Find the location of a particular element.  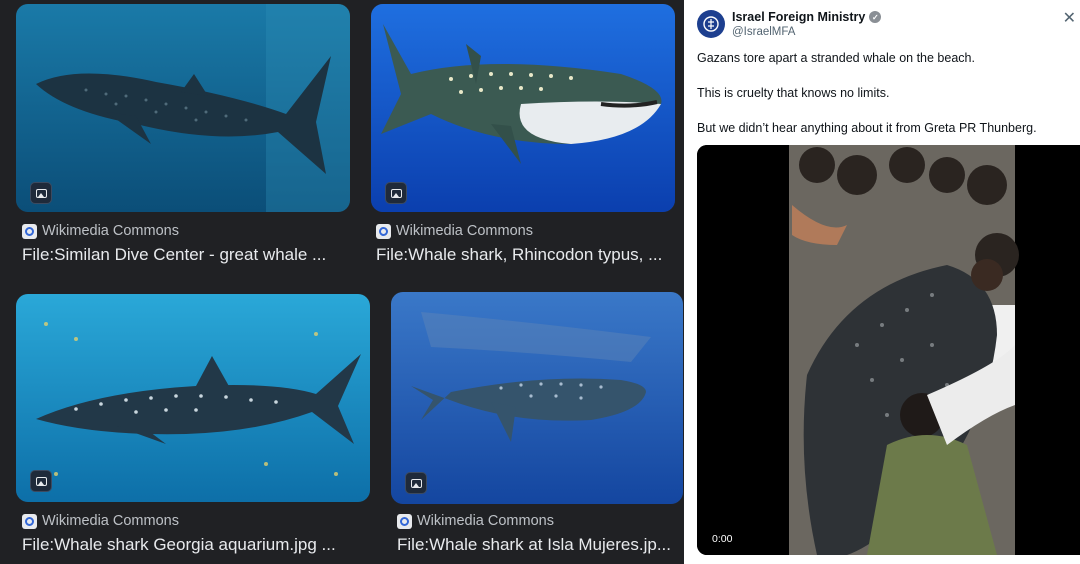

result-source-4: Wikimedia Commons is located at coordinates (475, 521).